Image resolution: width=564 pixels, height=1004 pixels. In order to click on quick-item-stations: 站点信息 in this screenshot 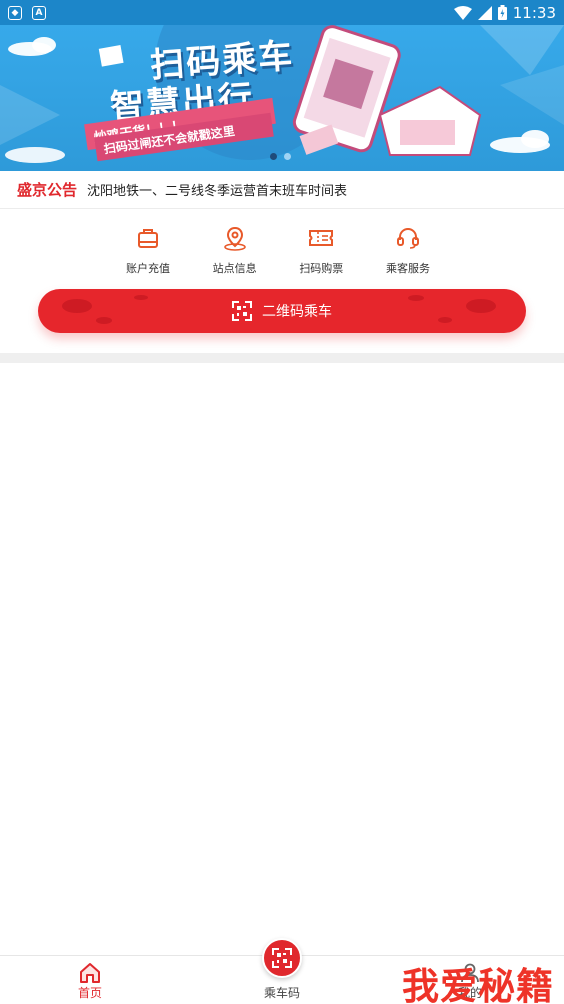, I will do `click(235, 252)`.